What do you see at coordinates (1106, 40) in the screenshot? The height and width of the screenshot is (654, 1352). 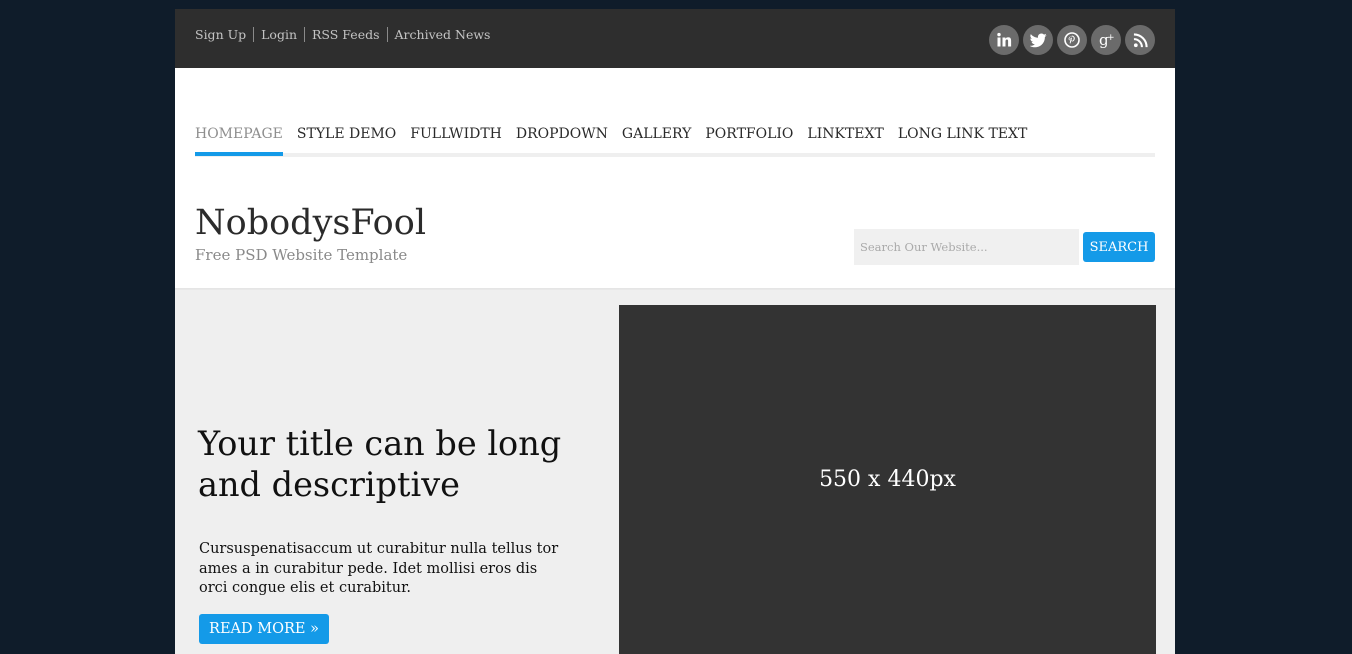 I see `google-plus-icon: g +` at bounding box center [1106, 40].